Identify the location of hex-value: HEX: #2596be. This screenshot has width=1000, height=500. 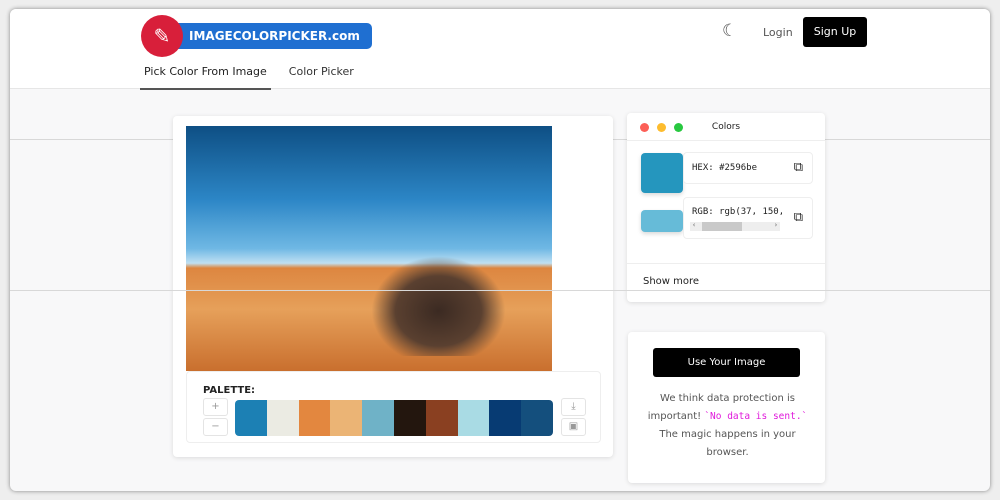
(724, 168).